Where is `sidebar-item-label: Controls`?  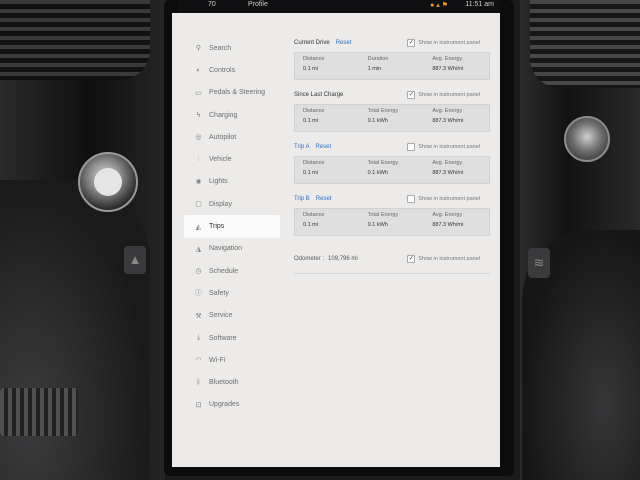
sidebar-item-label: Controls is located at coordinates (222, 70).